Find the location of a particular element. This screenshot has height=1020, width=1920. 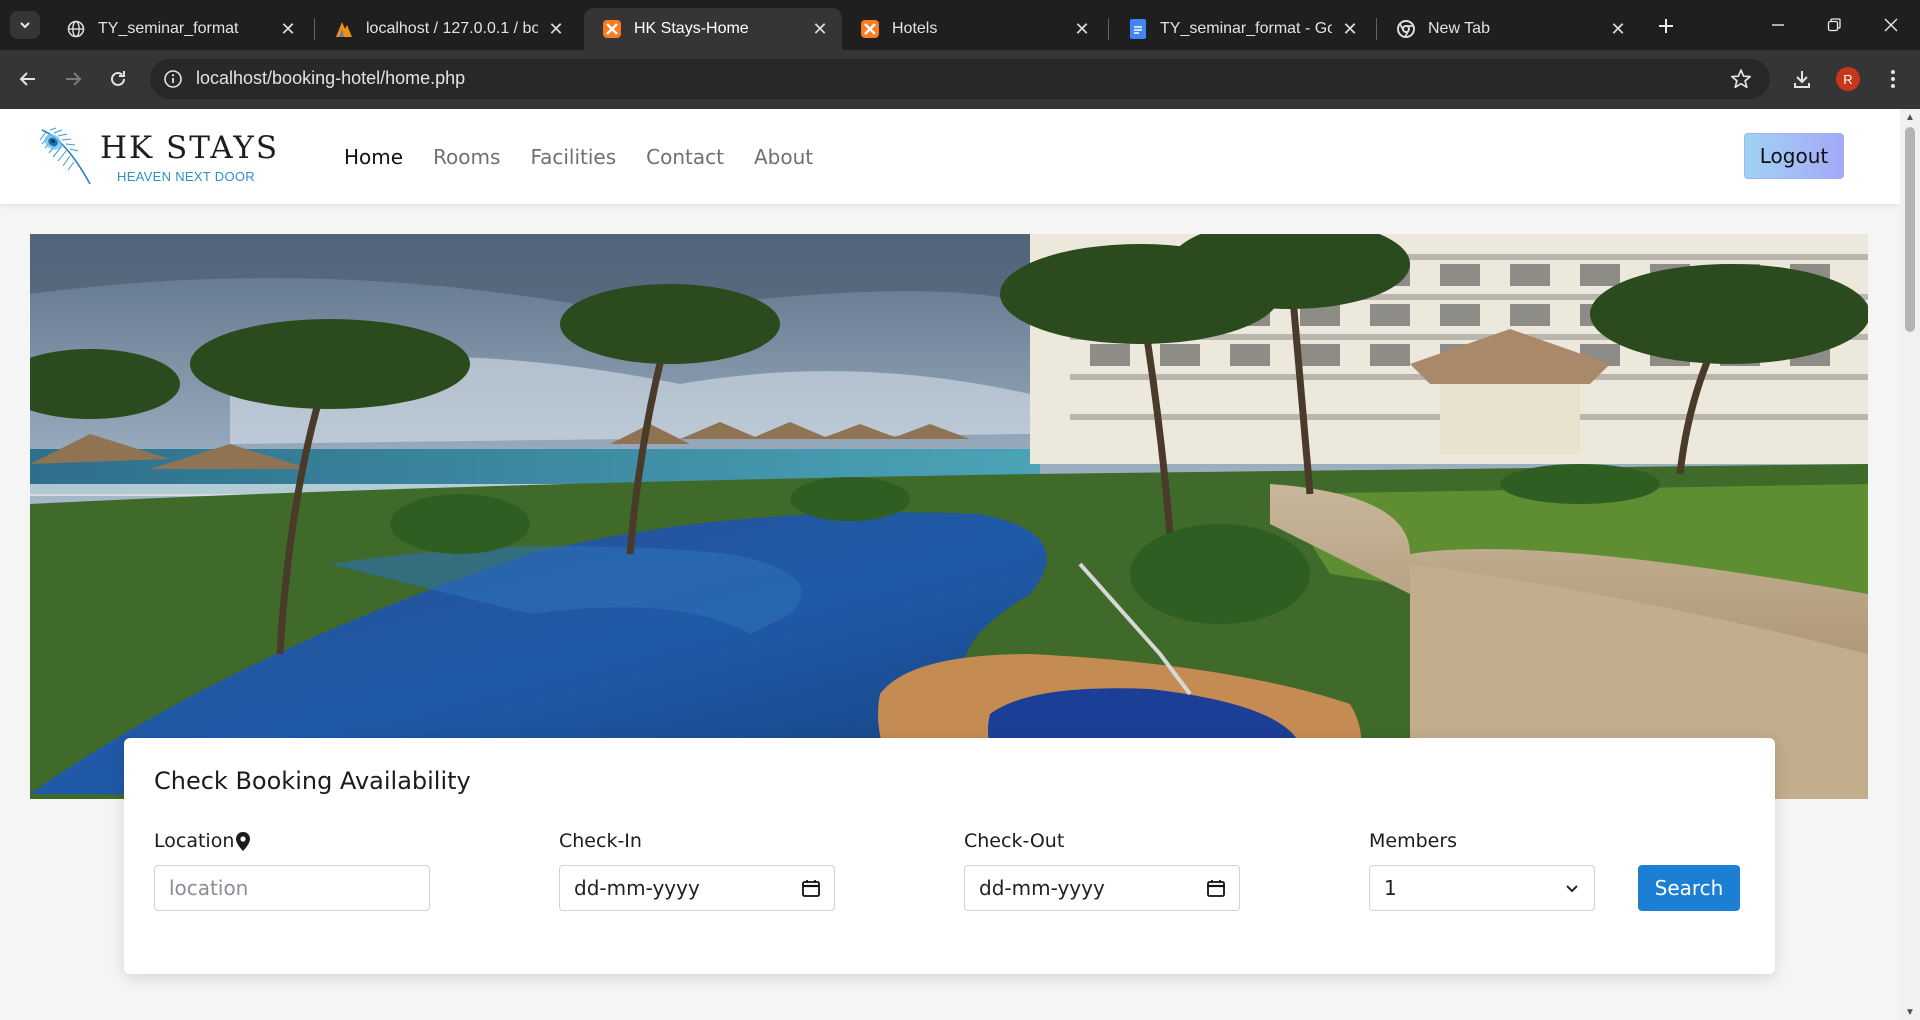

close-icon is located at coordinates (1891, 25).